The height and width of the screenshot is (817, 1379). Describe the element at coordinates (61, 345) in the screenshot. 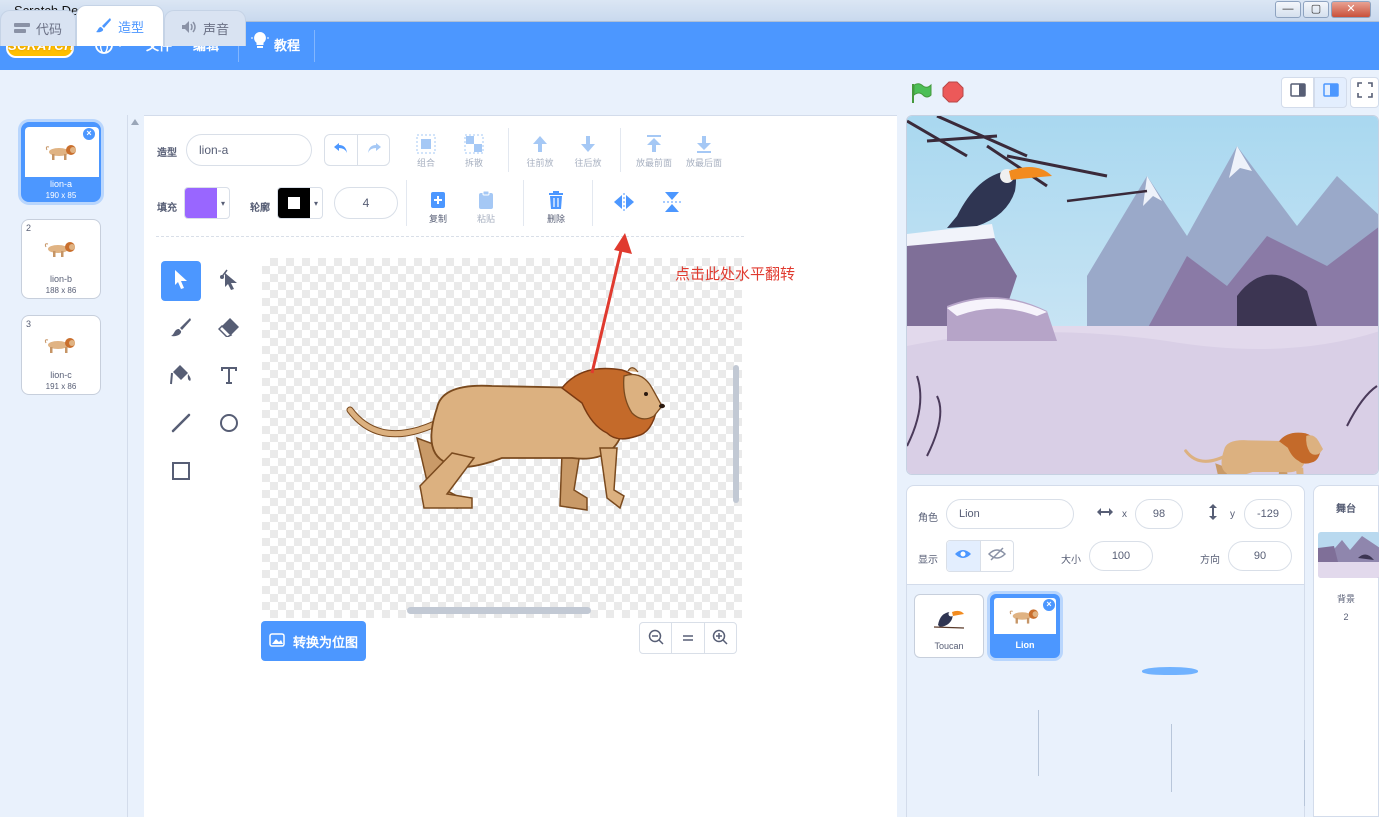

I see `costume-thumbnail` at that location.